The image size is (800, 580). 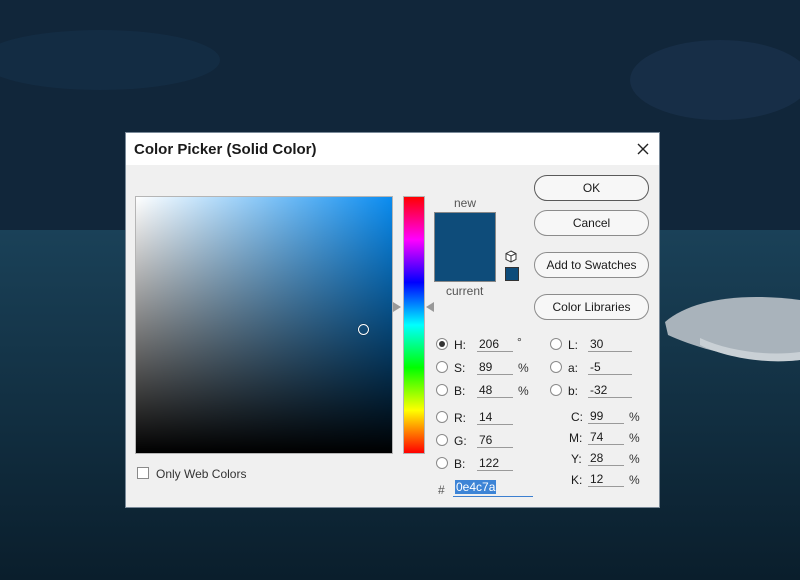 What do you see at coordinates (442, 344) in the screenshot?
I see `h-radio` at bounding box center [442, 344].